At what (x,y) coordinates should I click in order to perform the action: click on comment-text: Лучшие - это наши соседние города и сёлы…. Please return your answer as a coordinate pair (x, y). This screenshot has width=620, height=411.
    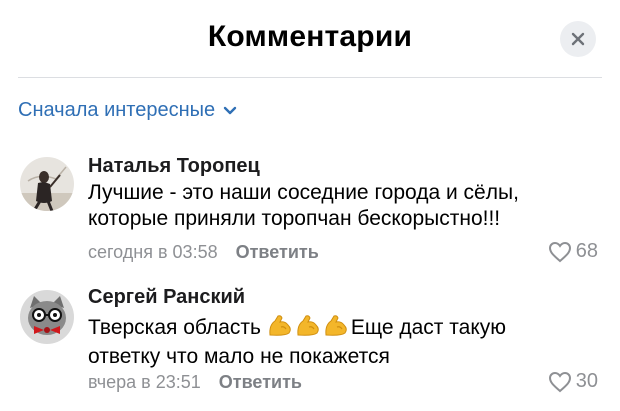
    Looking at the image, I should click on (303, 205).